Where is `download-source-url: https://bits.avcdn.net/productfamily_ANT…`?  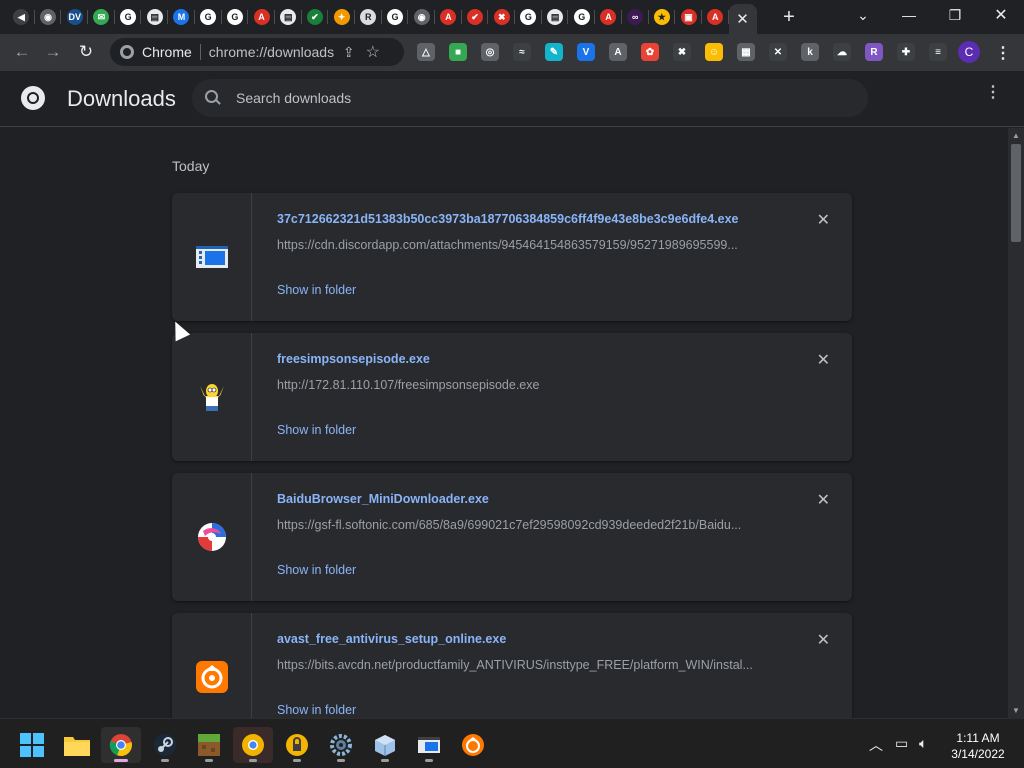 download-source-url: https://bits.avcdn.net/productfamily_ANT… is located at coordinates (527, 665).